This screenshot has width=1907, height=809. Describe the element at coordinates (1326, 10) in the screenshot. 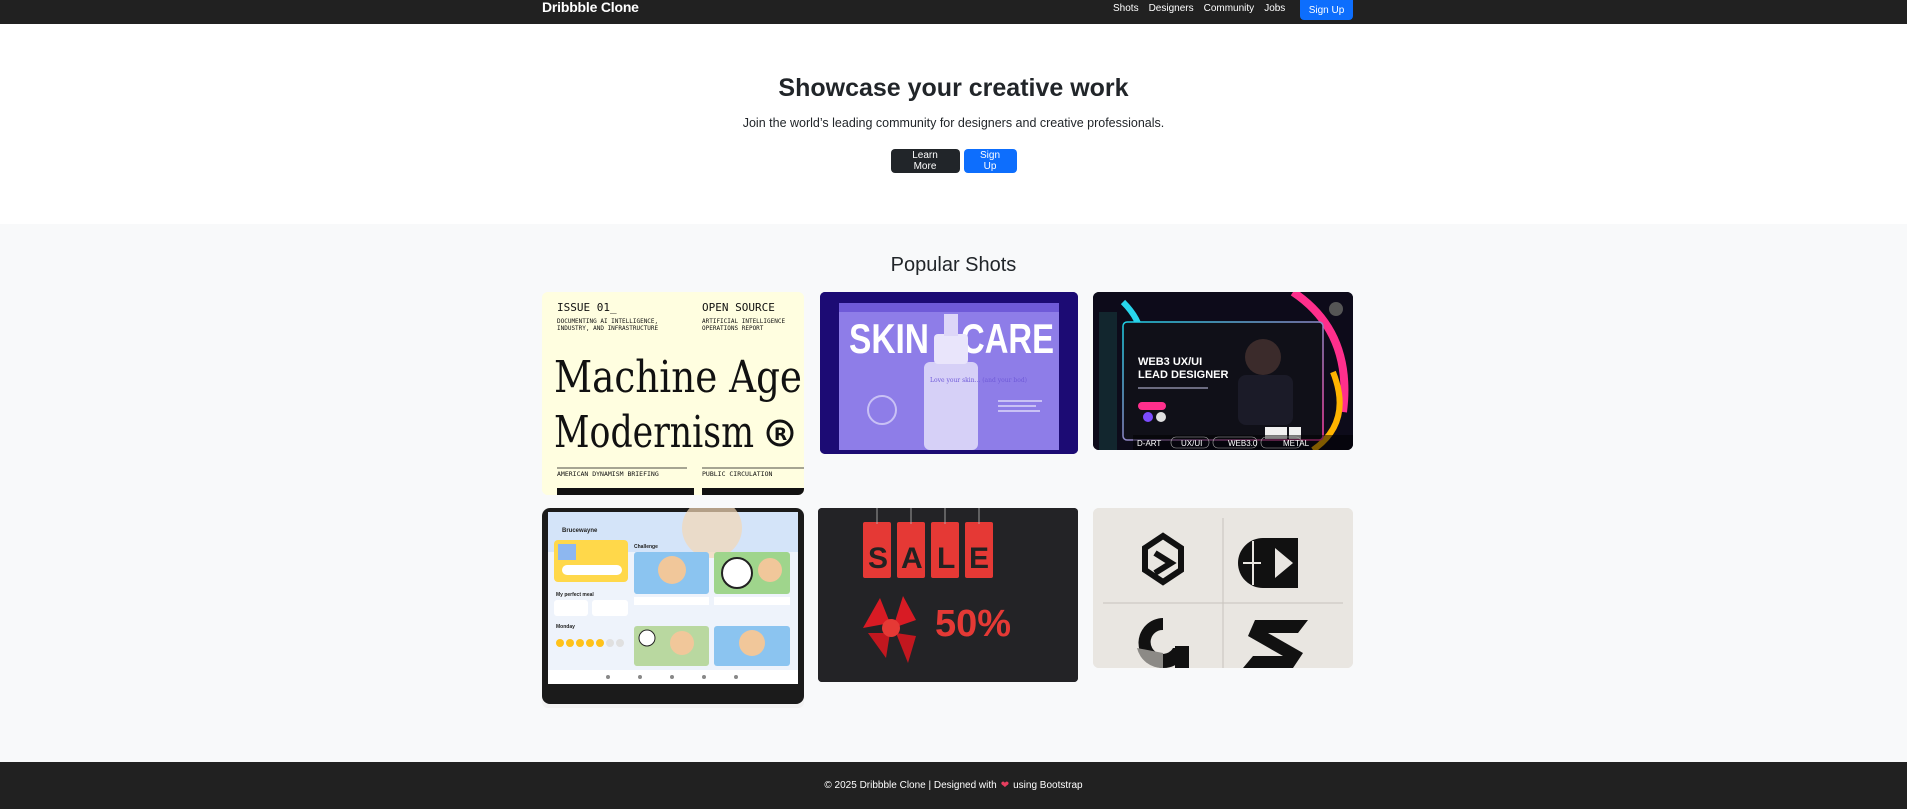

I see `nav-signup-button: Sign Up` at that location.